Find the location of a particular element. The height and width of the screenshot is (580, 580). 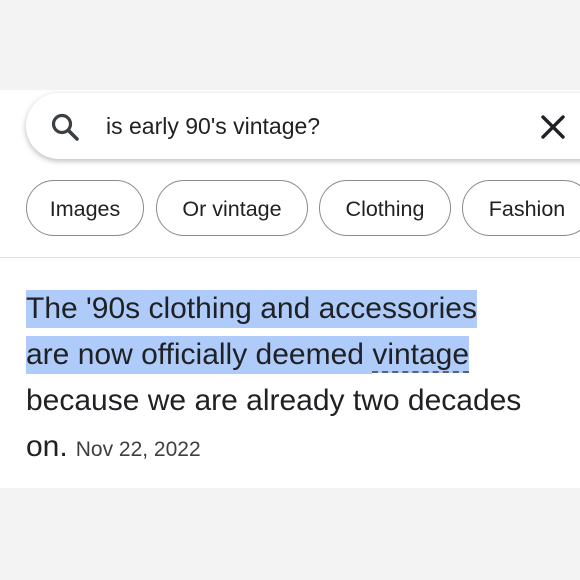

search-input: is early 90's vintage? is located at coordinates (213, 126).